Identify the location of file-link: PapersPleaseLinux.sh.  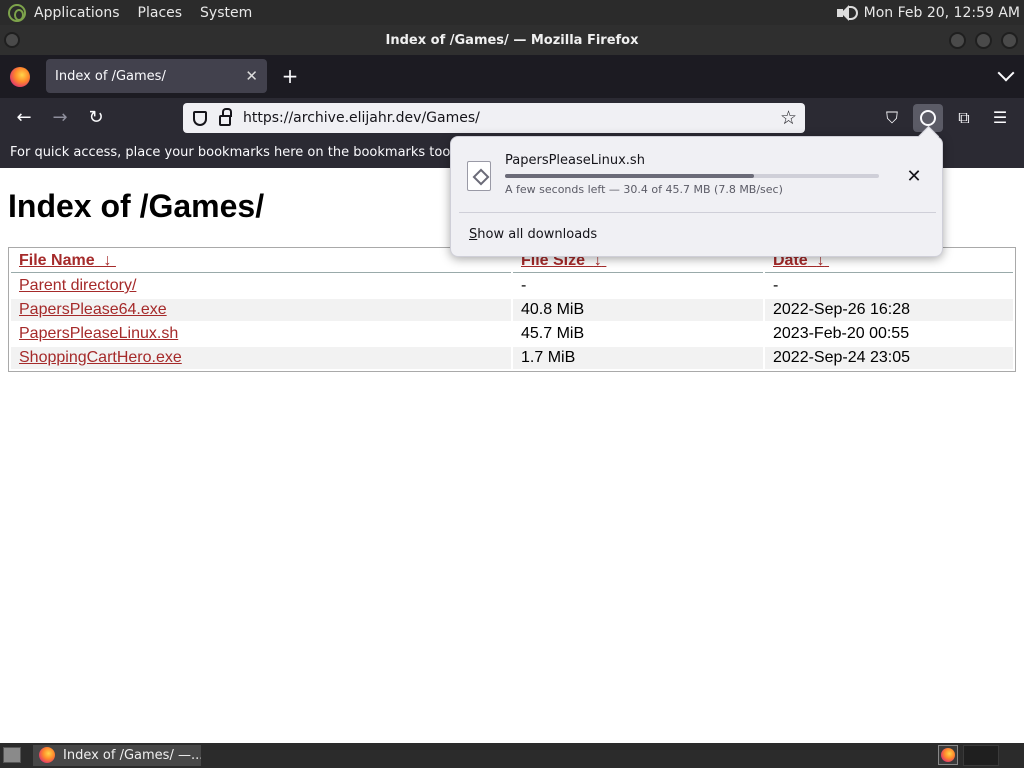
(98, 333).